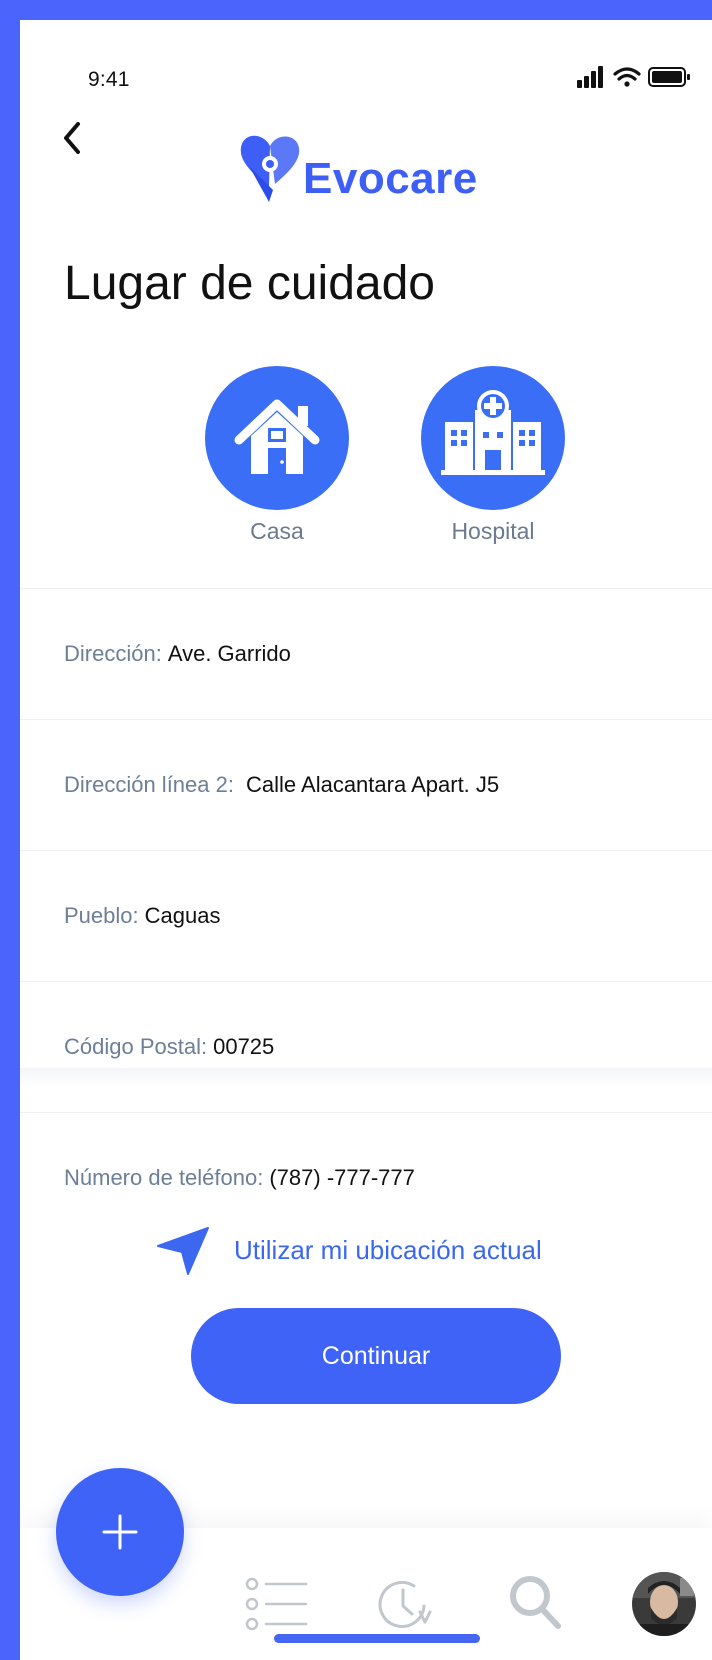 The height and width of the screenshot is (1660, 712). I want to click on home-indicator, so click(377, 1638).